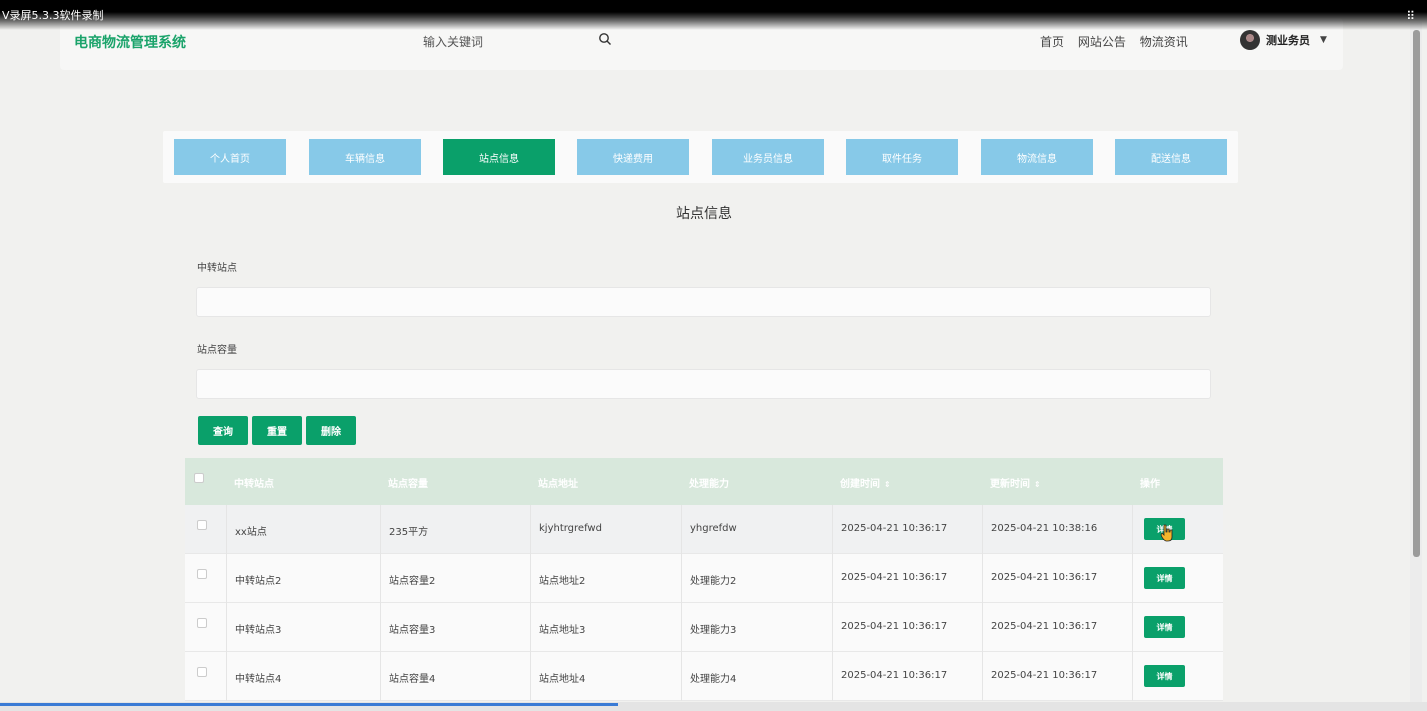 The height and width of the screenshot is (711, 1427). Describe the element at coordinates (562, 581) in the screenshot. I see `cell-text: 站点地址2` at that location.